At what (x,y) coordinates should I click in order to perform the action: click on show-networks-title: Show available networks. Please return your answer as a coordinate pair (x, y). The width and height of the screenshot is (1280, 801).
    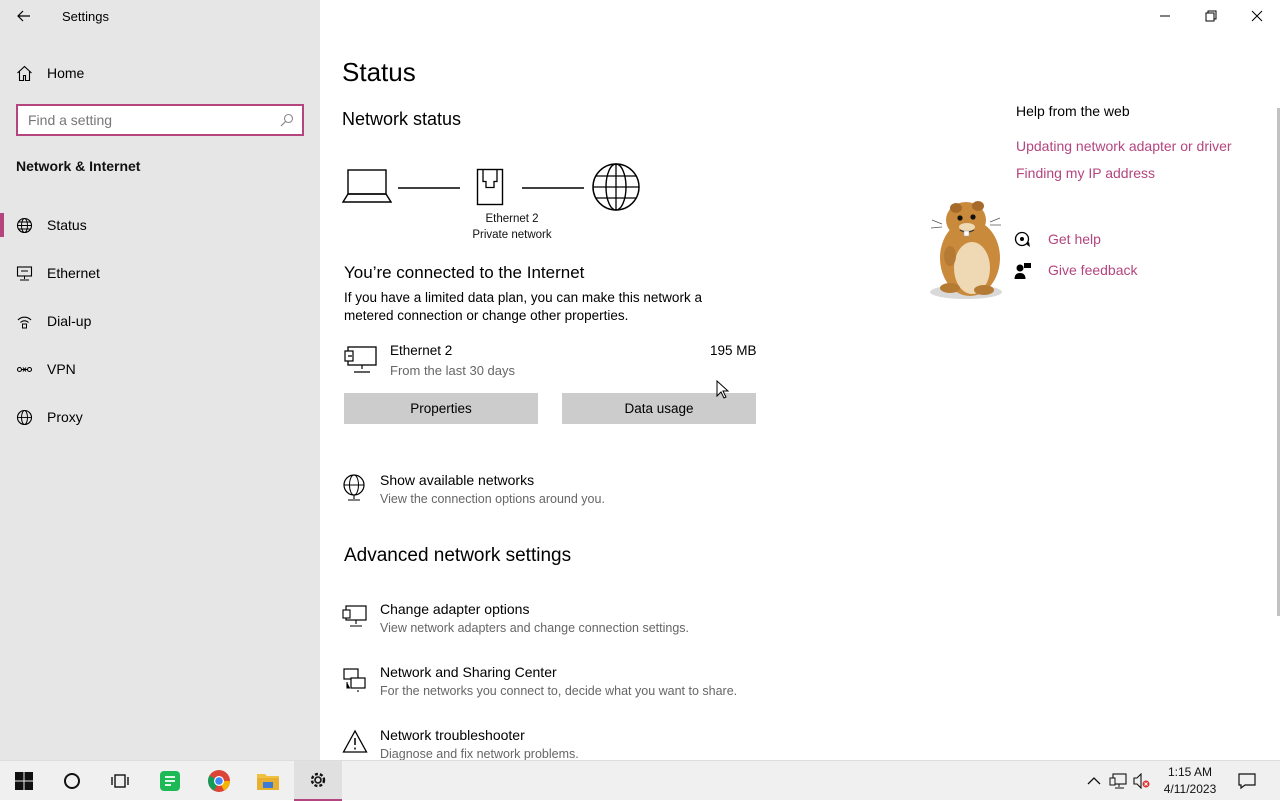
    Looking at the image, I should click on (457, 480).